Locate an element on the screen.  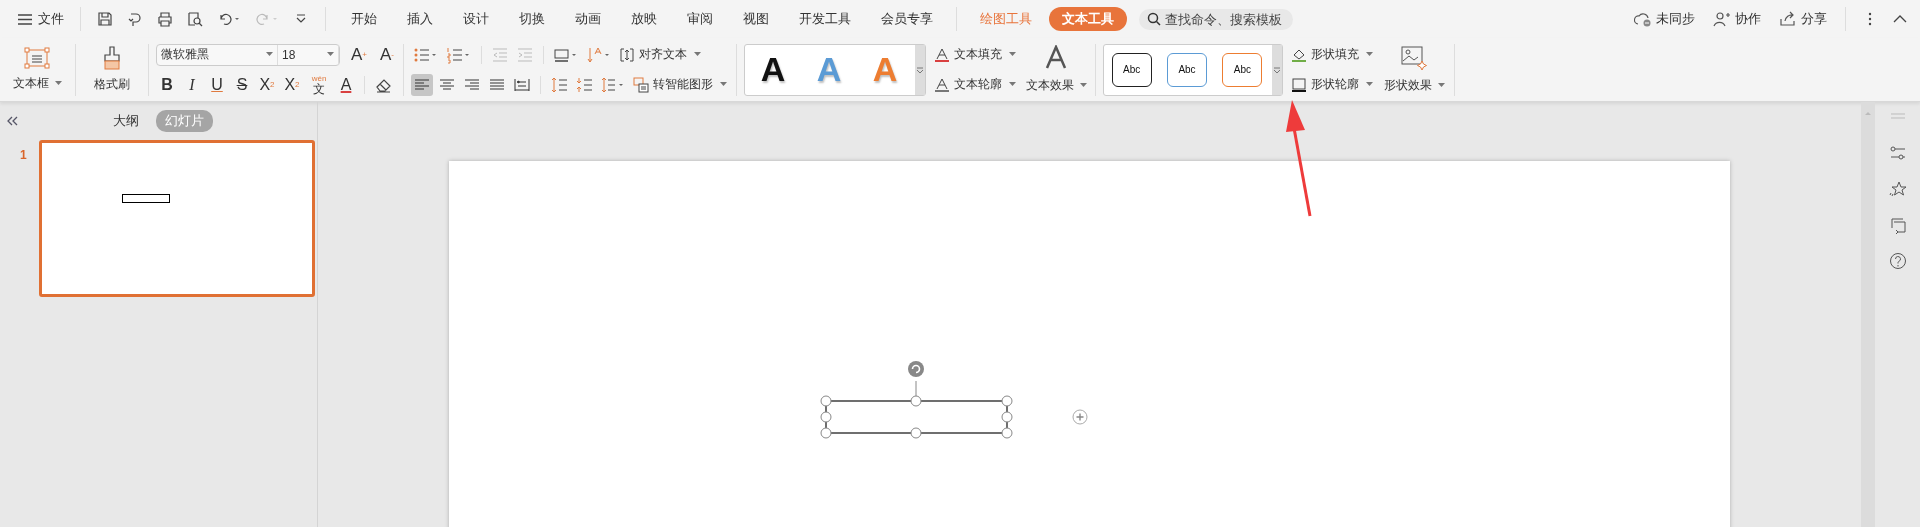
paragraph-spacing-icon is located at coordinates (559, 84).